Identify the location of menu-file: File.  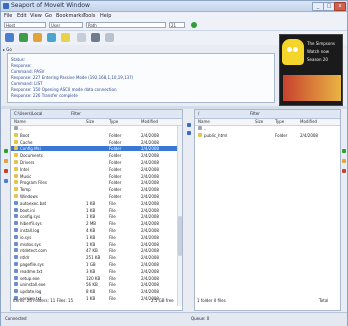
(8, 16).